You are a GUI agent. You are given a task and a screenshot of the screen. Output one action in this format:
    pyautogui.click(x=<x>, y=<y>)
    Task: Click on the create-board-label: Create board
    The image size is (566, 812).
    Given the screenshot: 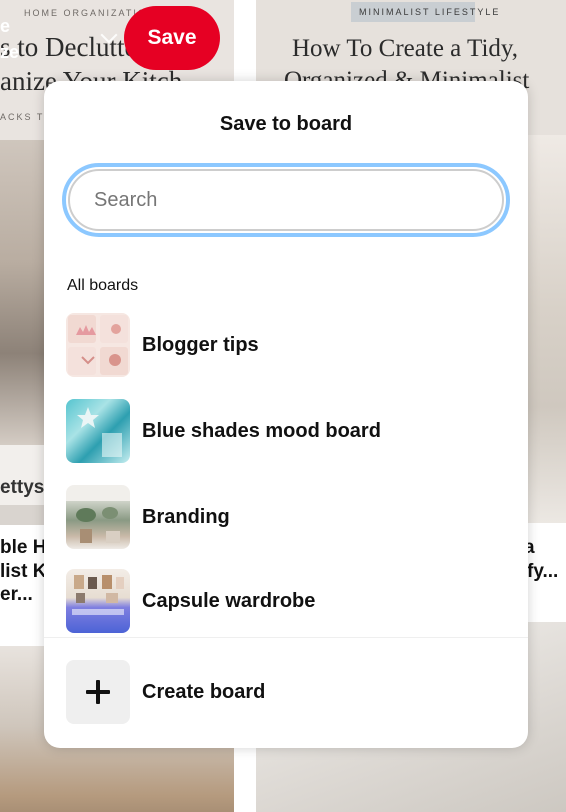 What is the action you would take?
    pyautogui.click(x=204, y=691)
    